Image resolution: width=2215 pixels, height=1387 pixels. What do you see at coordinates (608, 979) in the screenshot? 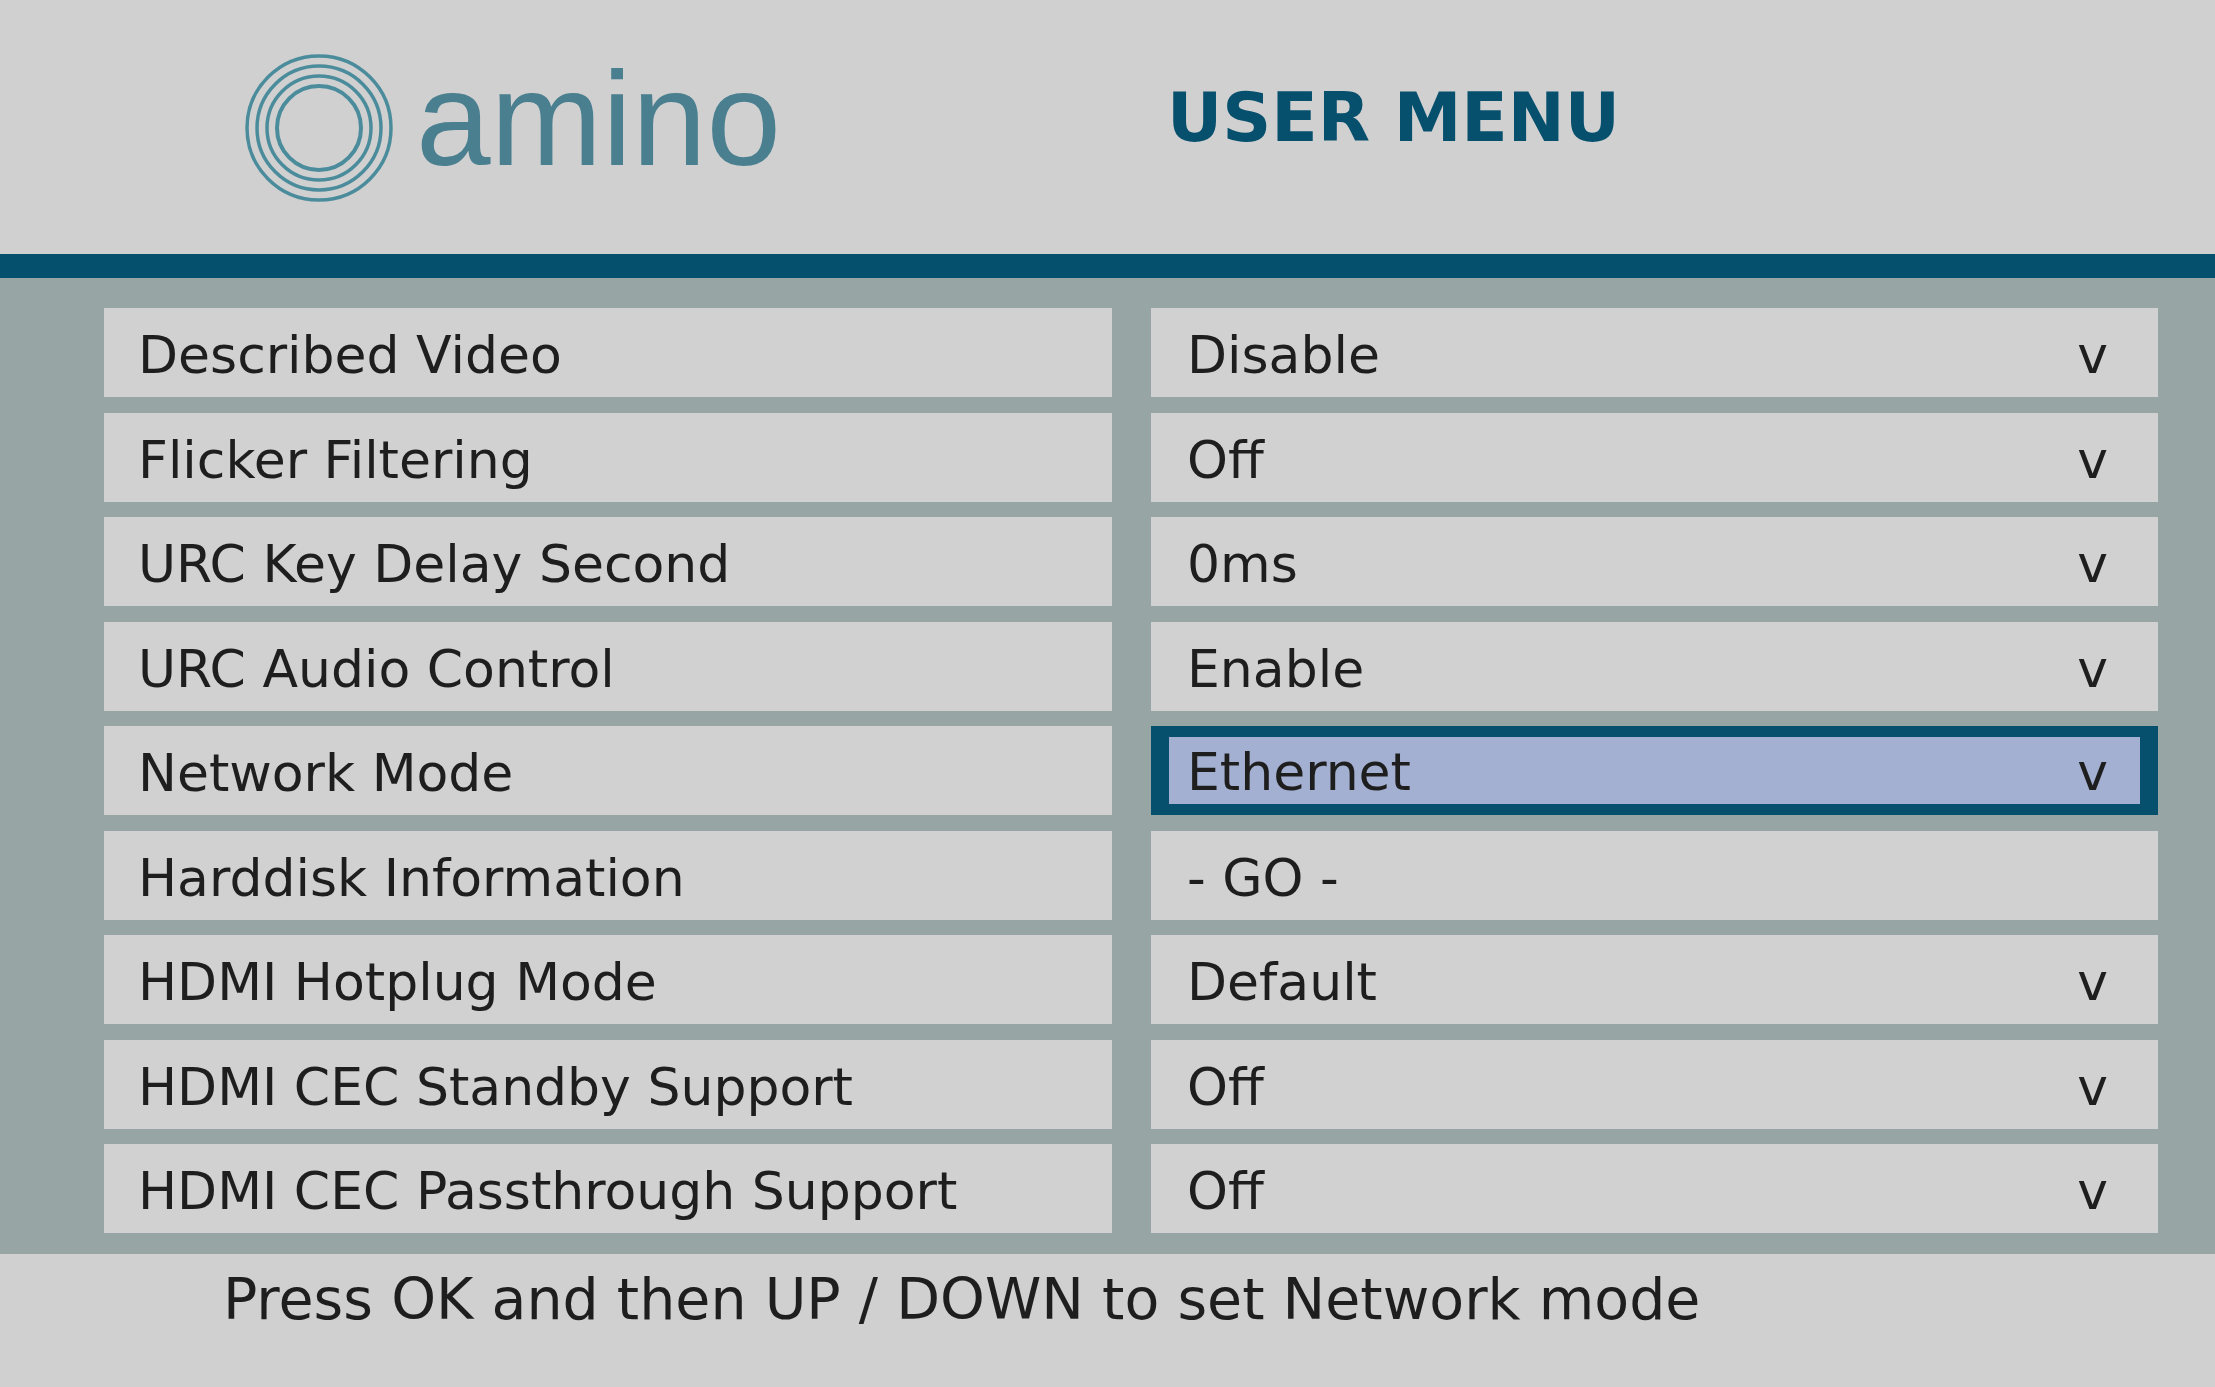
I see `setting-label: HDMI Hotplug Mode` at bounding box center [608, 979].